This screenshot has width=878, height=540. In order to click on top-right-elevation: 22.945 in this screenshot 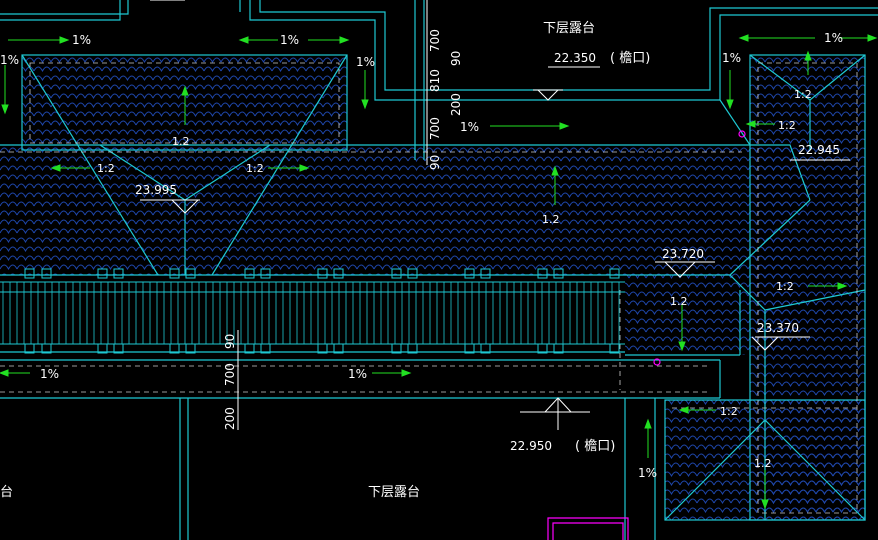, I will do `click(819, 150)`.